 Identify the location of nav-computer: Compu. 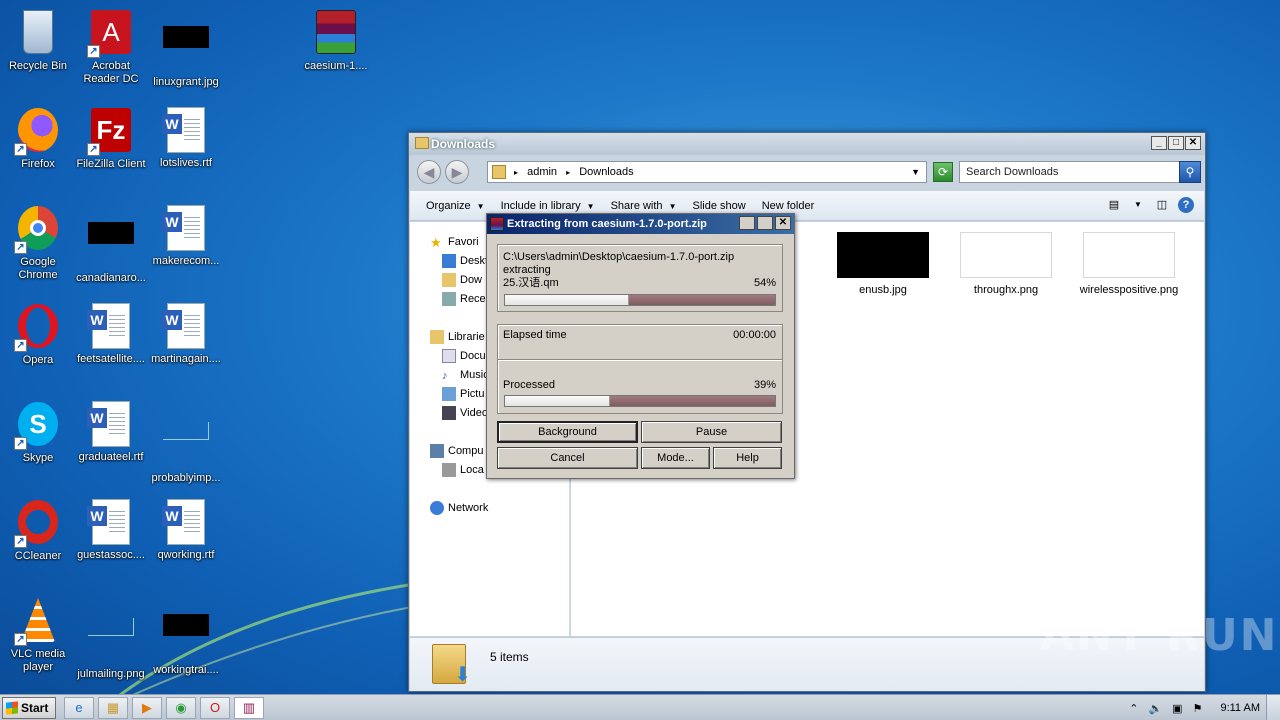
(456, 451).